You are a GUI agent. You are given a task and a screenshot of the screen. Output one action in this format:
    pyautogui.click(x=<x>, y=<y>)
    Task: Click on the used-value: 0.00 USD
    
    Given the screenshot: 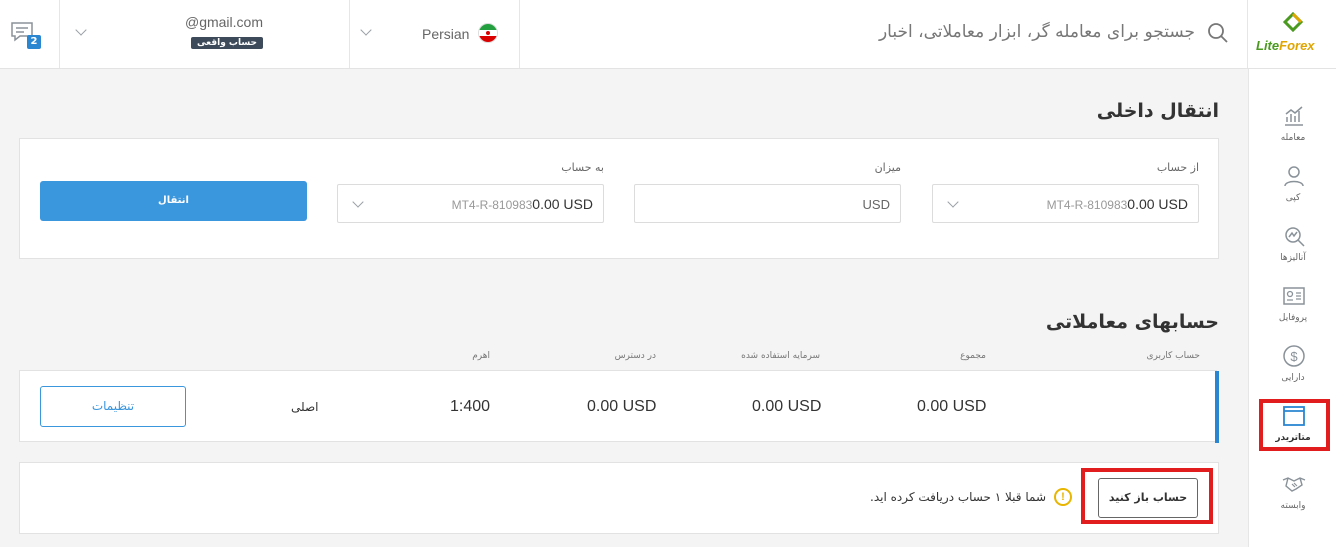 What is the action you would take?
    pyautogui.click(x=787, y=406)
    